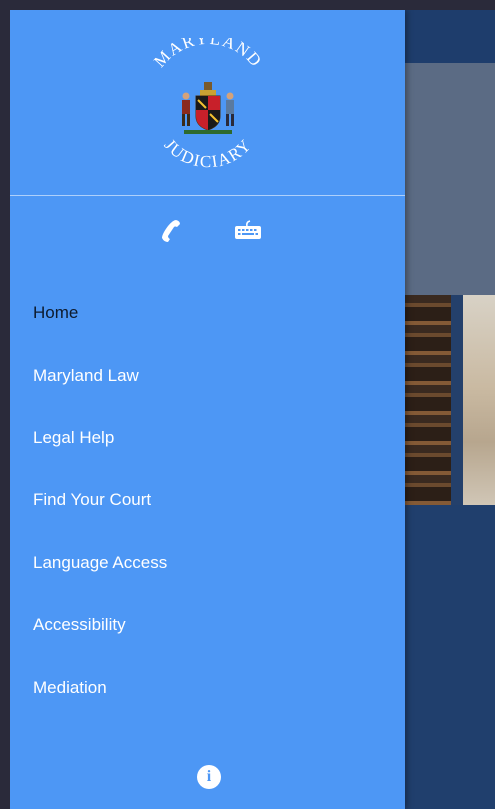 This screenshot has height=809, width=495. What do you see at coordinates (207, 438) in the screenshot?
I see `menu-item-legal-help: Legal Help` at bounding box center [207, 438].